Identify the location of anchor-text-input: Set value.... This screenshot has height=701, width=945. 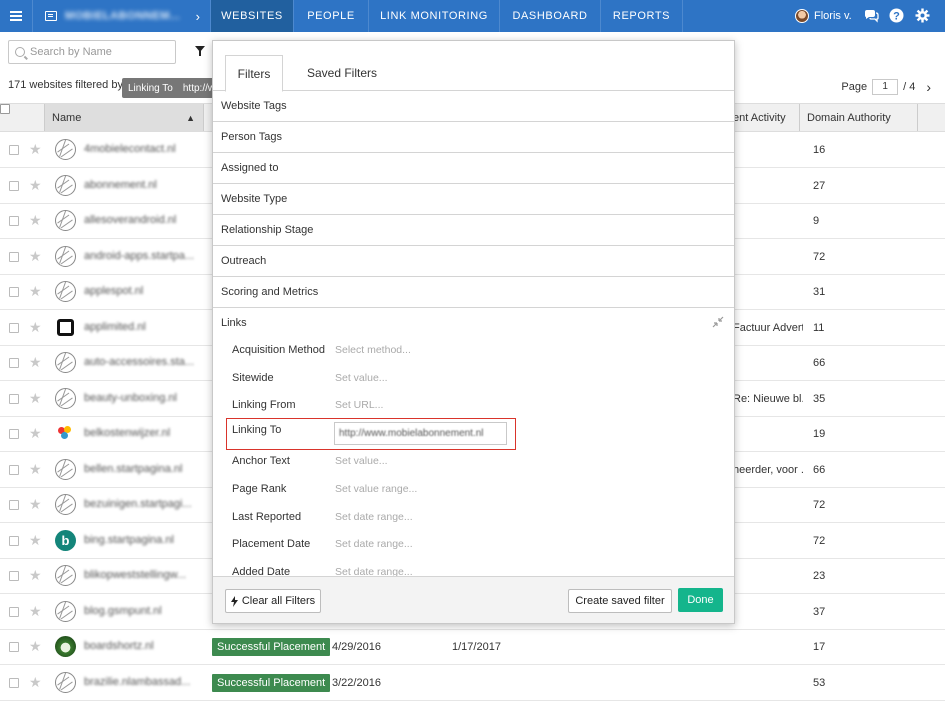
(361, 461).